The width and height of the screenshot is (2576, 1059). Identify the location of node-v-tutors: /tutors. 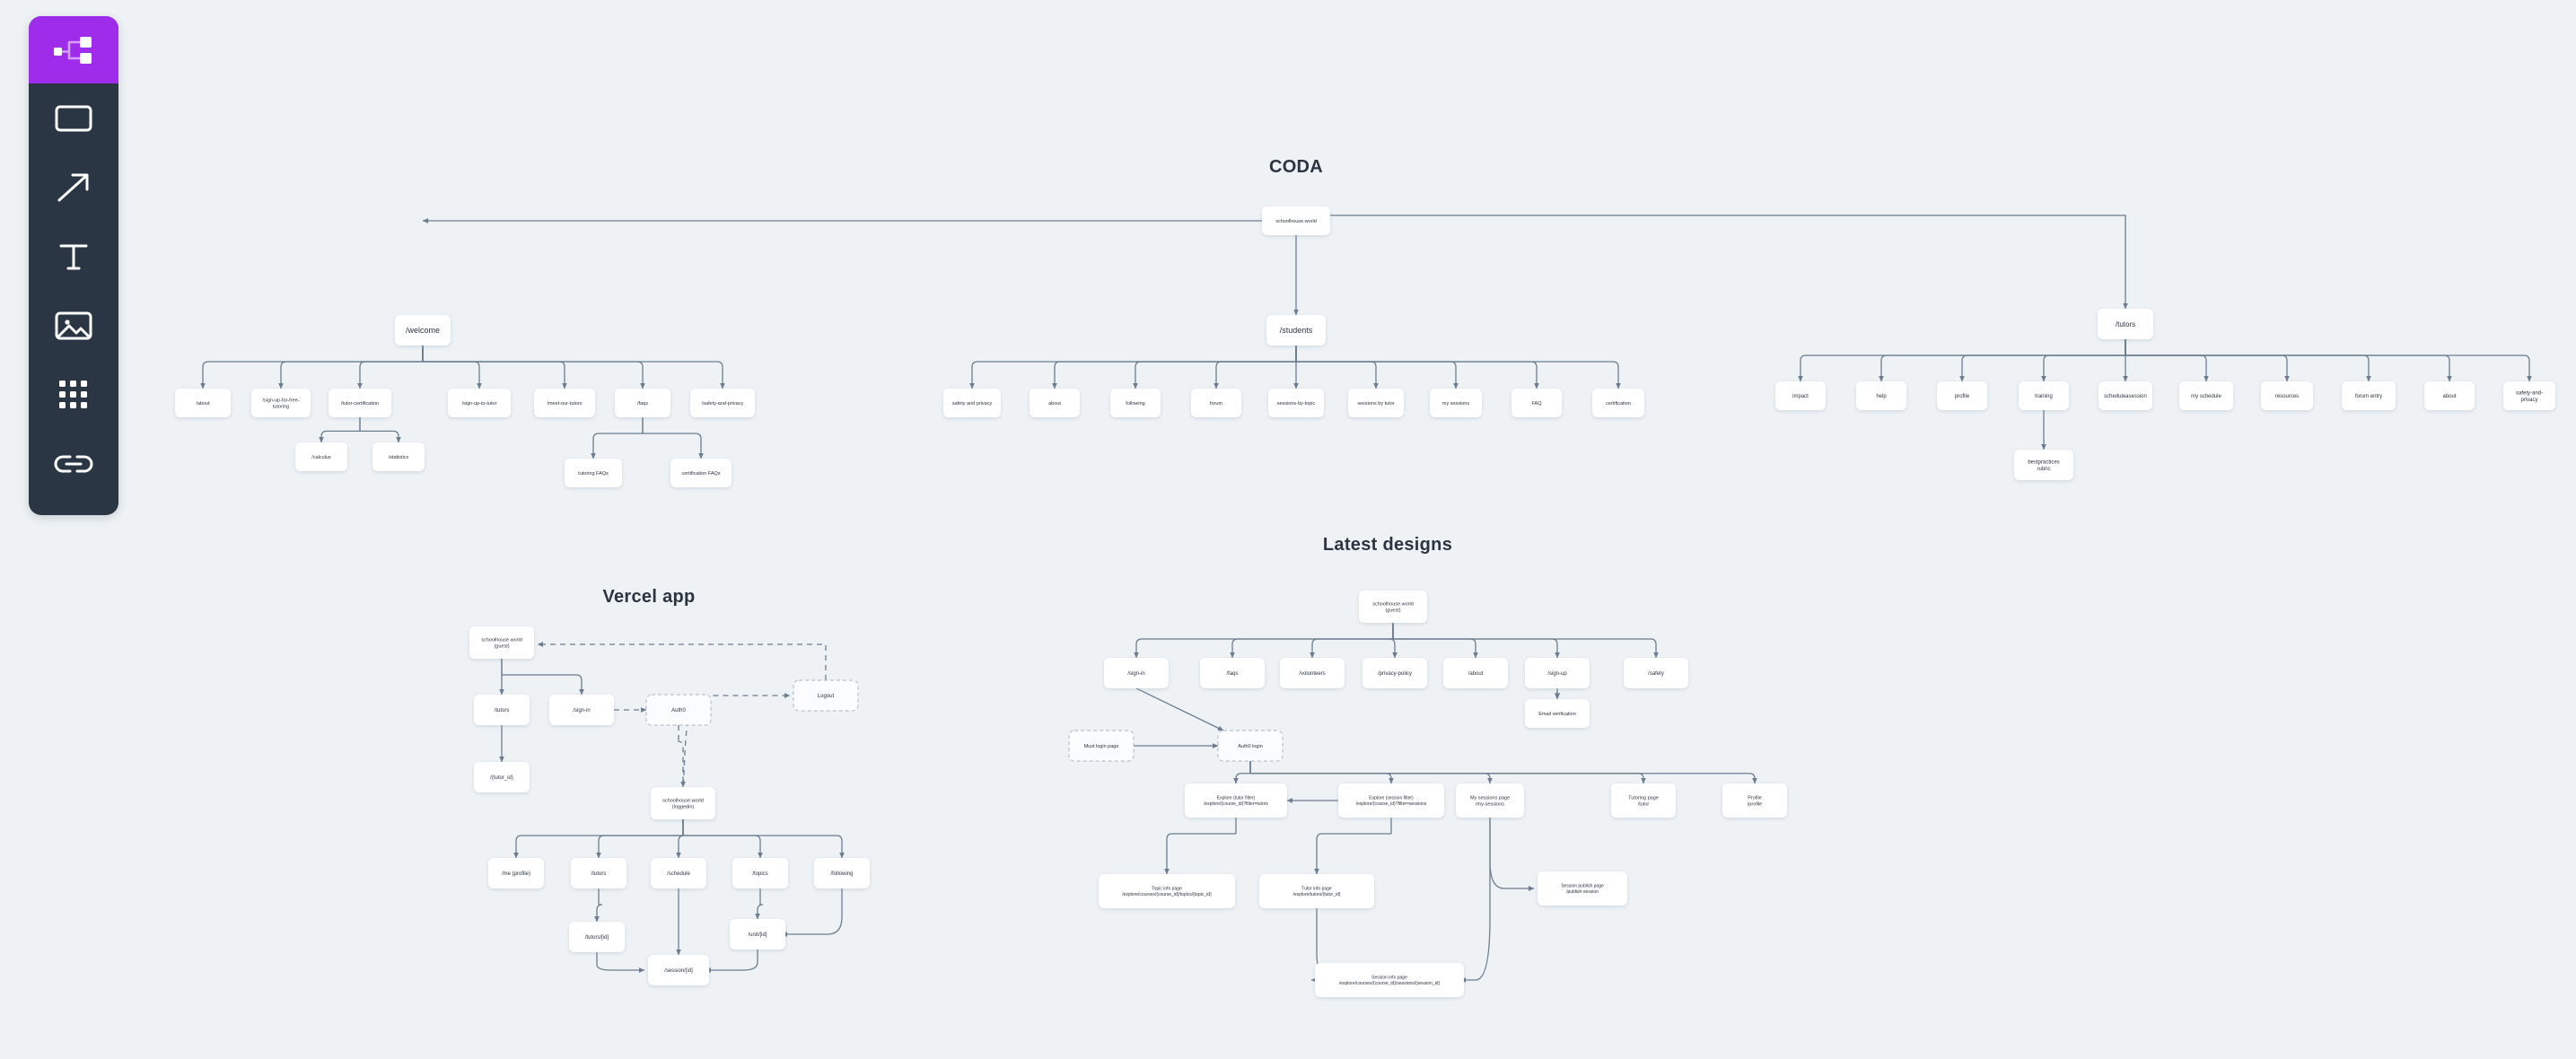
(502, 710).